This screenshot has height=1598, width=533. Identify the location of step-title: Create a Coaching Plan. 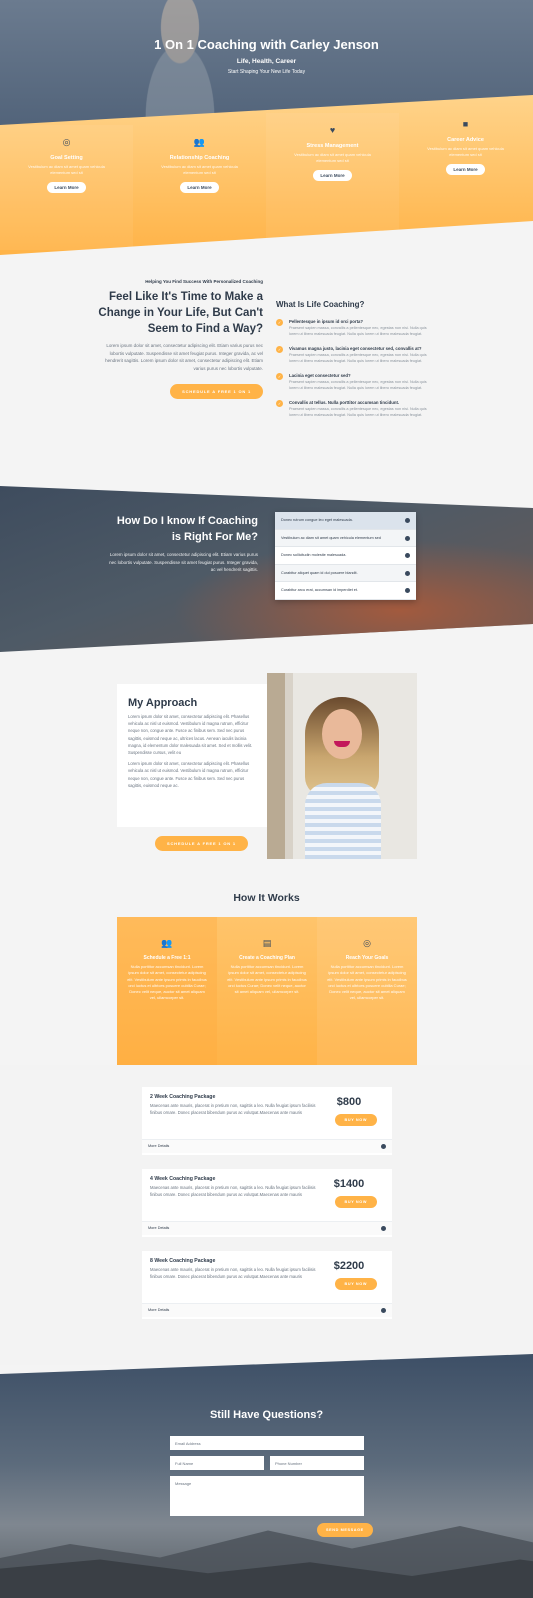
(267, 958).